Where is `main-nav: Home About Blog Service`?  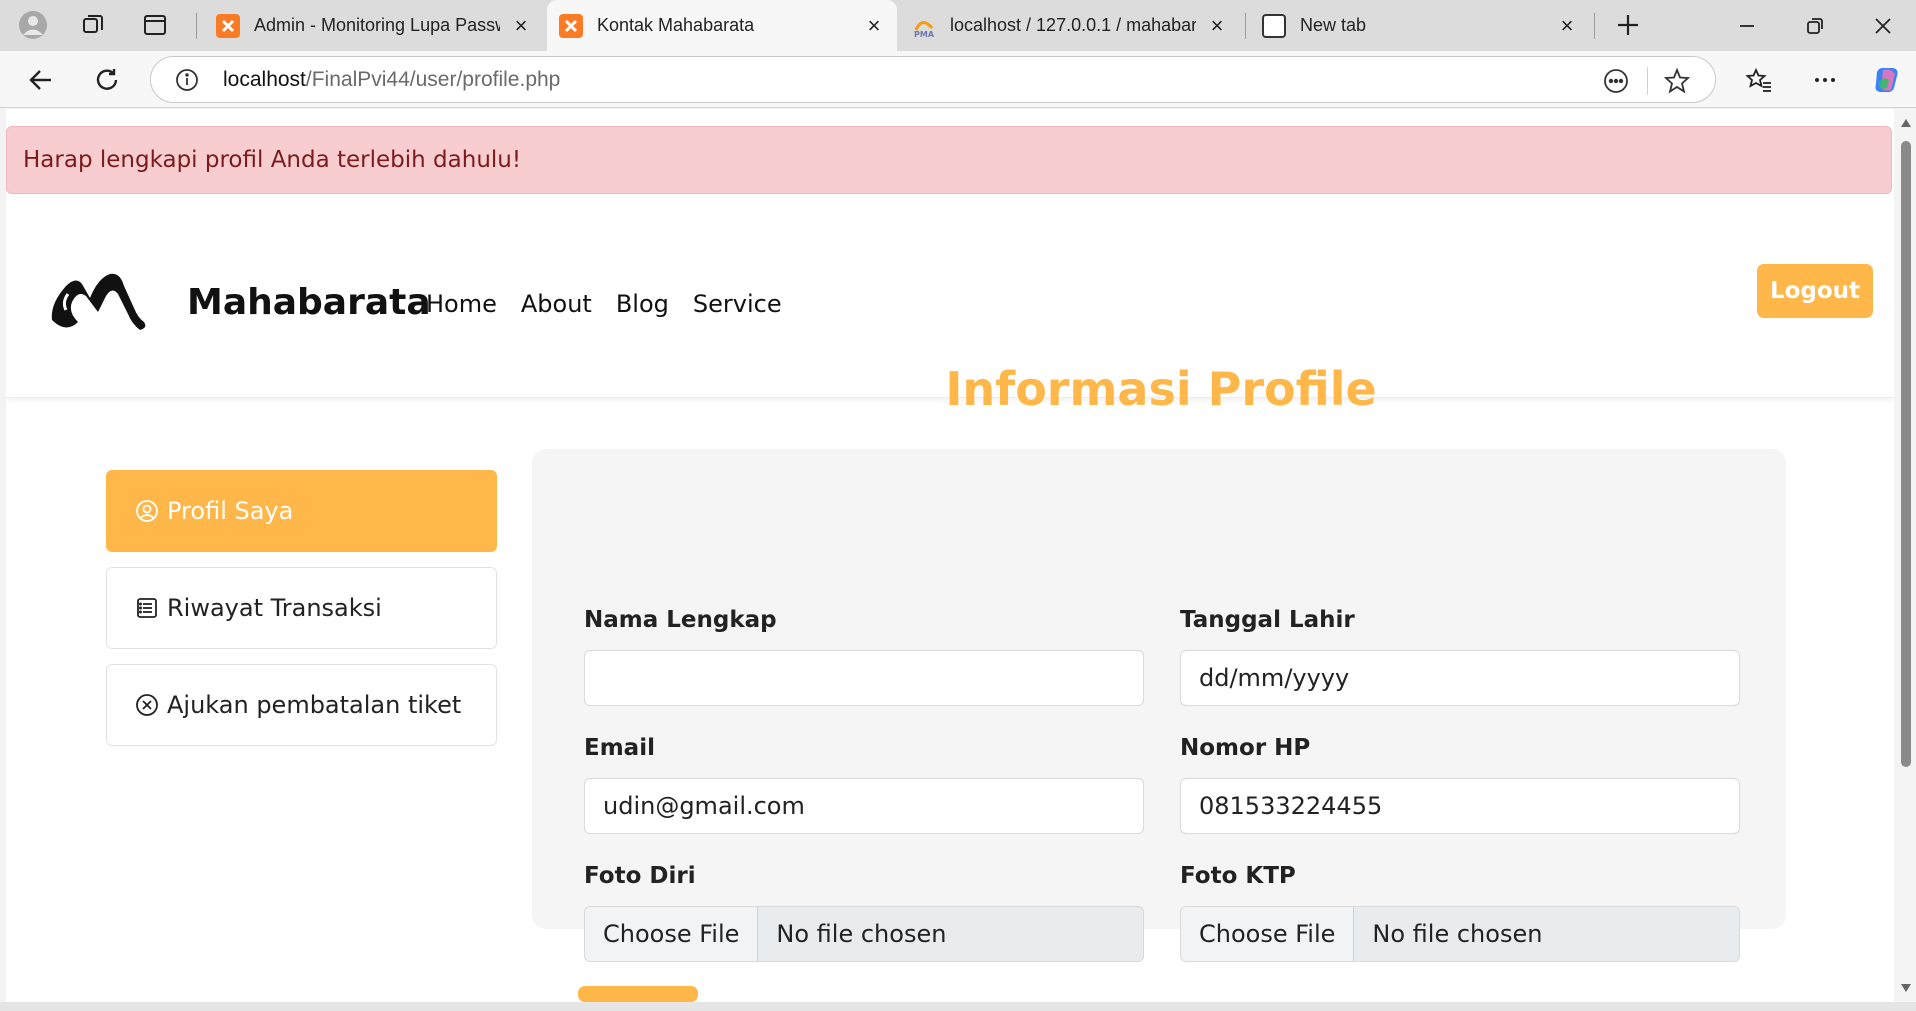
main-nav: Home About Blog Service is located at coordinates (604, 304).